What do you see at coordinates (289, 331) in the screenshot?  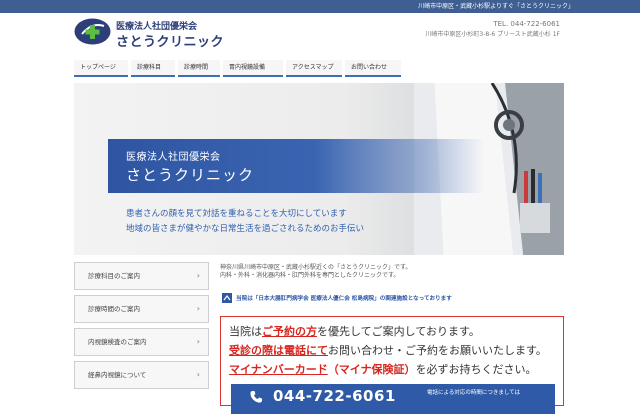 I see `notice-line1-emph: ご予約の方` at bounding box center [289, 331].